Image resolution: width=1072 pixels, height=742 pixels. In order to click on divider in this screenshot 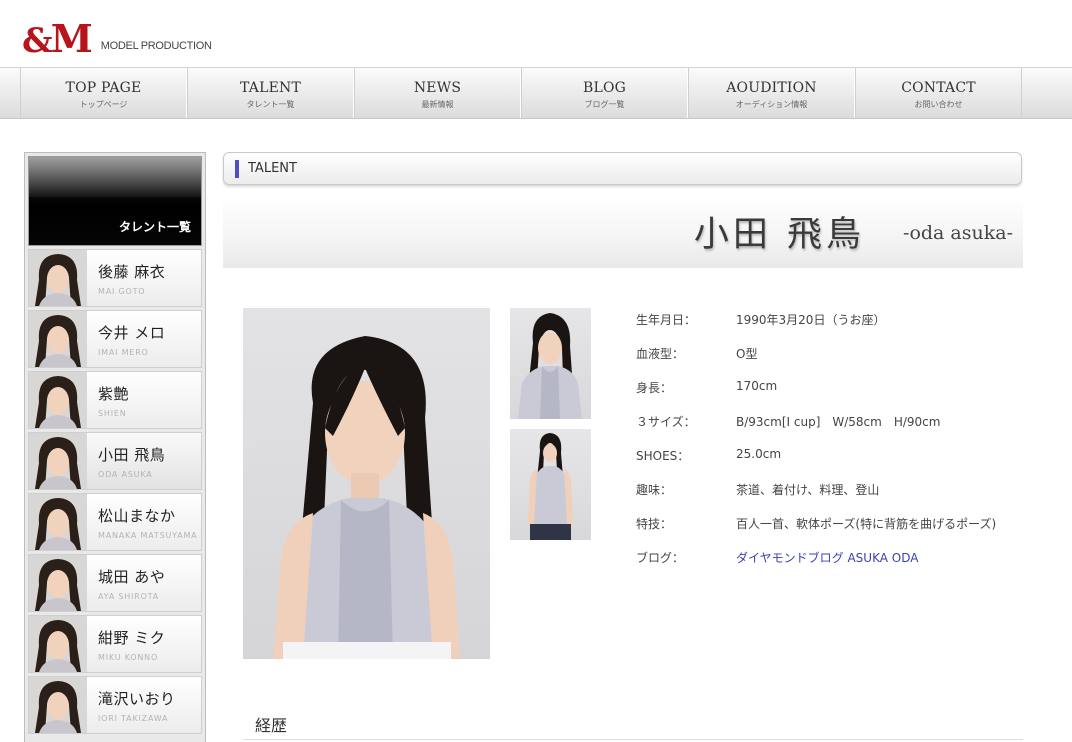, I will do `click(633, 739)`.